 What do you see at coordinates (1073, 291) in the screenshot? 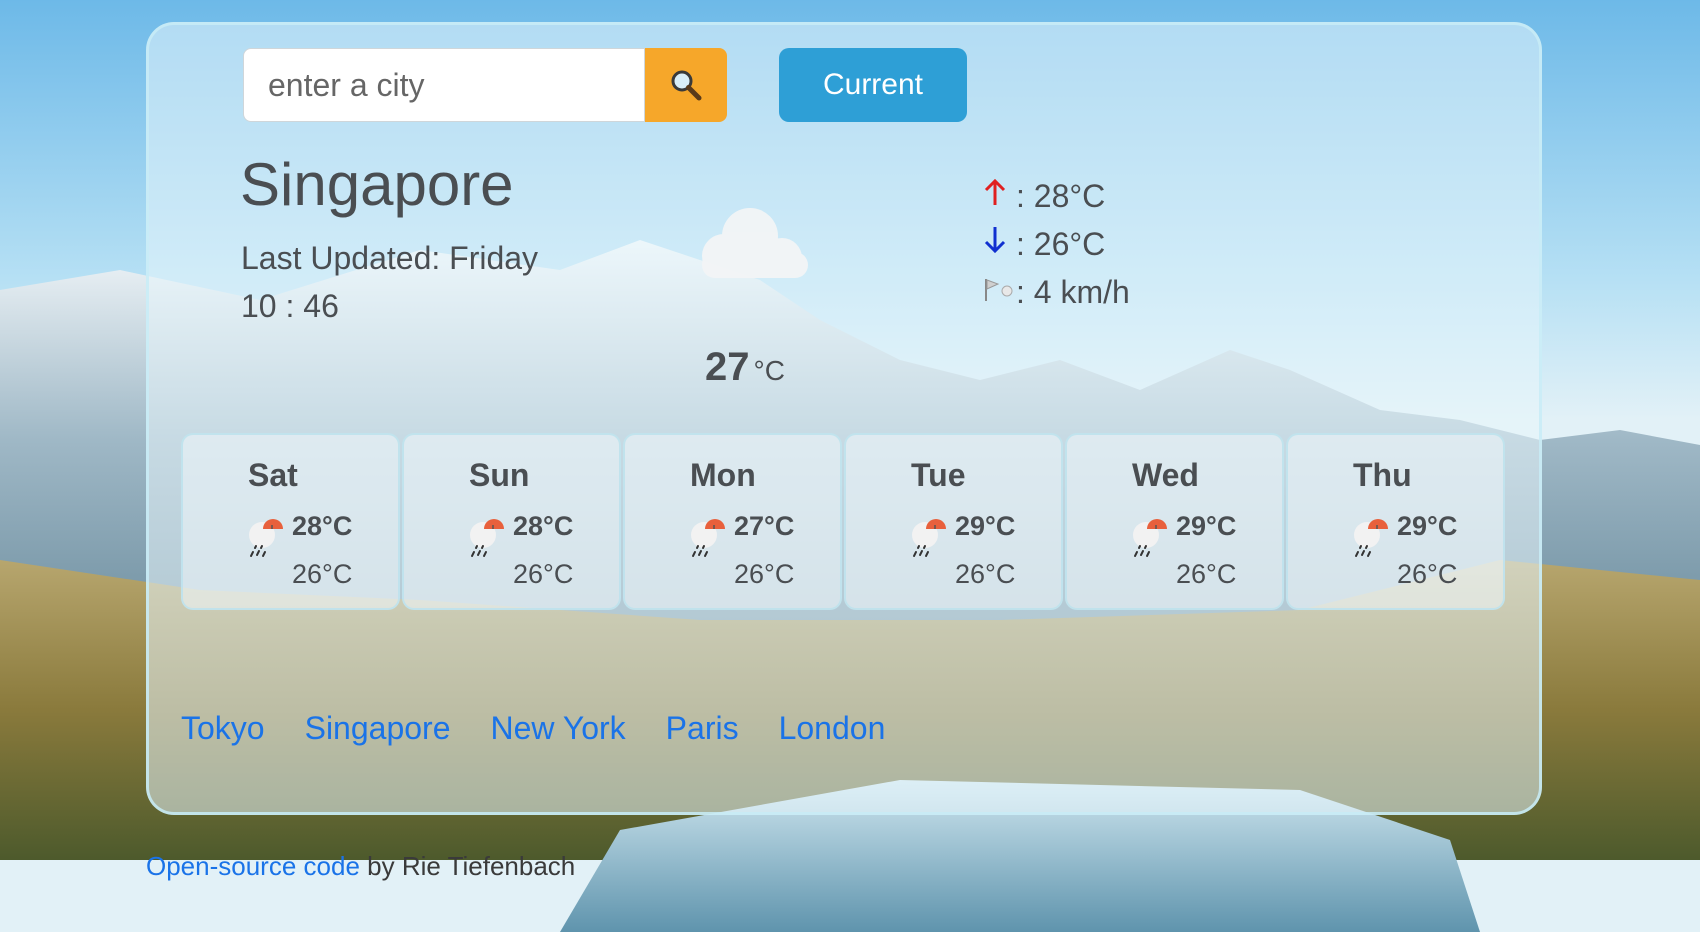
I see `wind-speed: : 4 km/h` at bounding box center [1073, 291].